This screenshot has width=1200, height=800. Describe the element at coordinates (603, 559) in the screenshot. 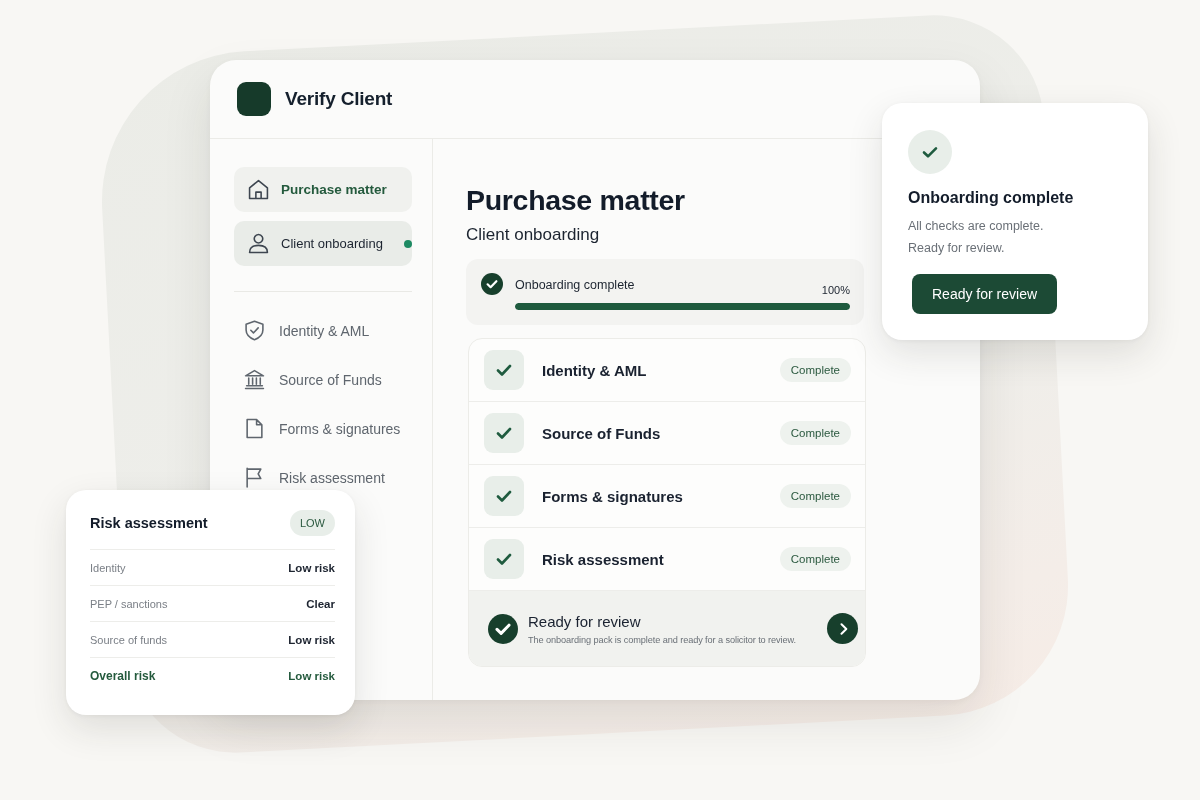

I see `checklist-label: Risk assessment` at that location.